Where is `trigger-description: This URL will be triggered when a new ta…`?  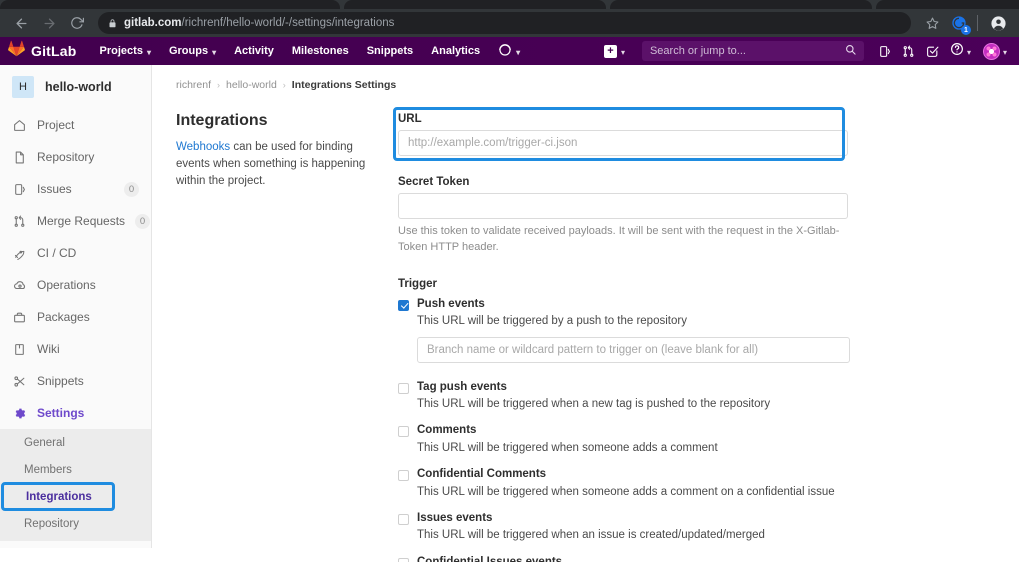
trigger-description: This URL will be triggered when a new ta… is located at coordinates (594, 404).